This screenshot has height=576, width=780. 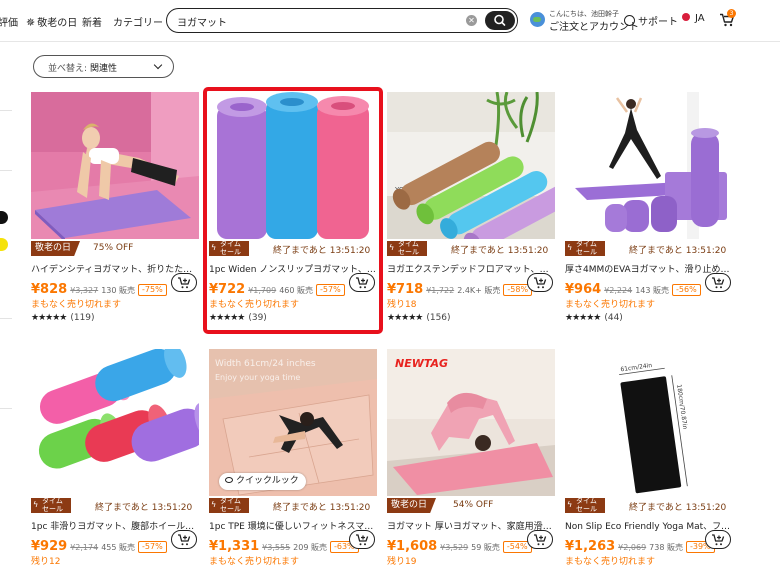 I want to click on price: ¥929, so click(x=49, y=546).